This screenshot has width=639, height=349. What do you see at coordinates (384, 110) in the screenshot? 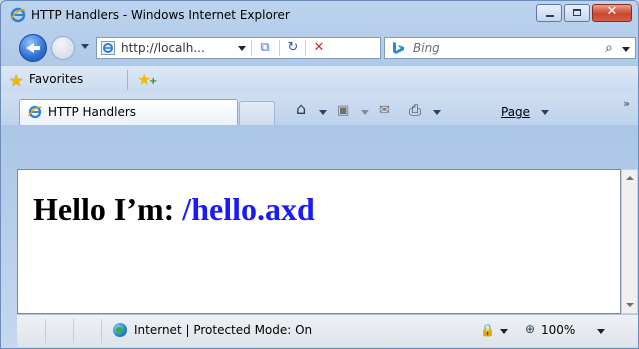
I see `read-mail-icon: ✉` at bounding box center [384, 110].